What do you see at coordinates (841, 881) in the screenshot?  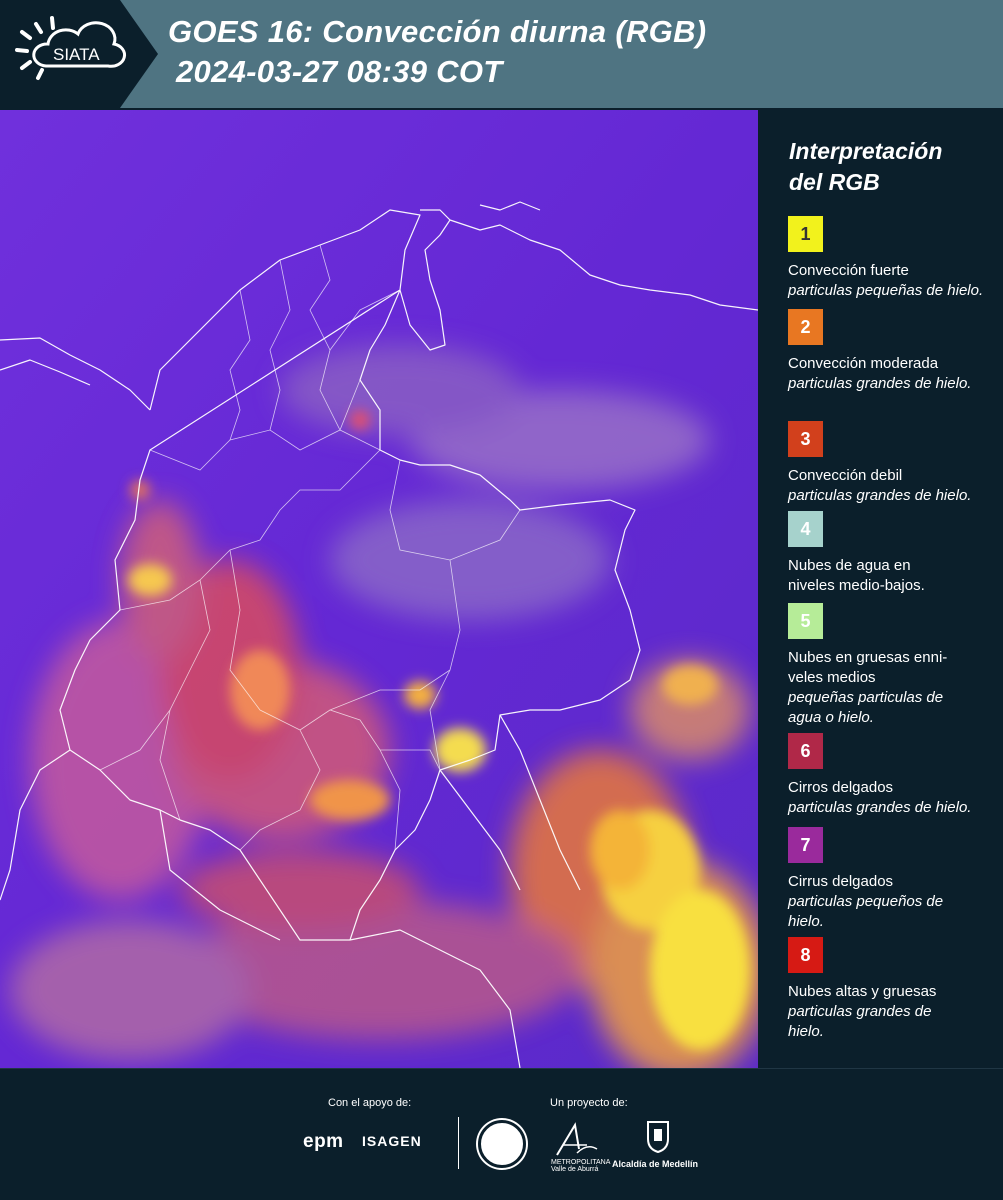 I see `legend-label: Cirrus delgados` at bounding box center [841, 881].